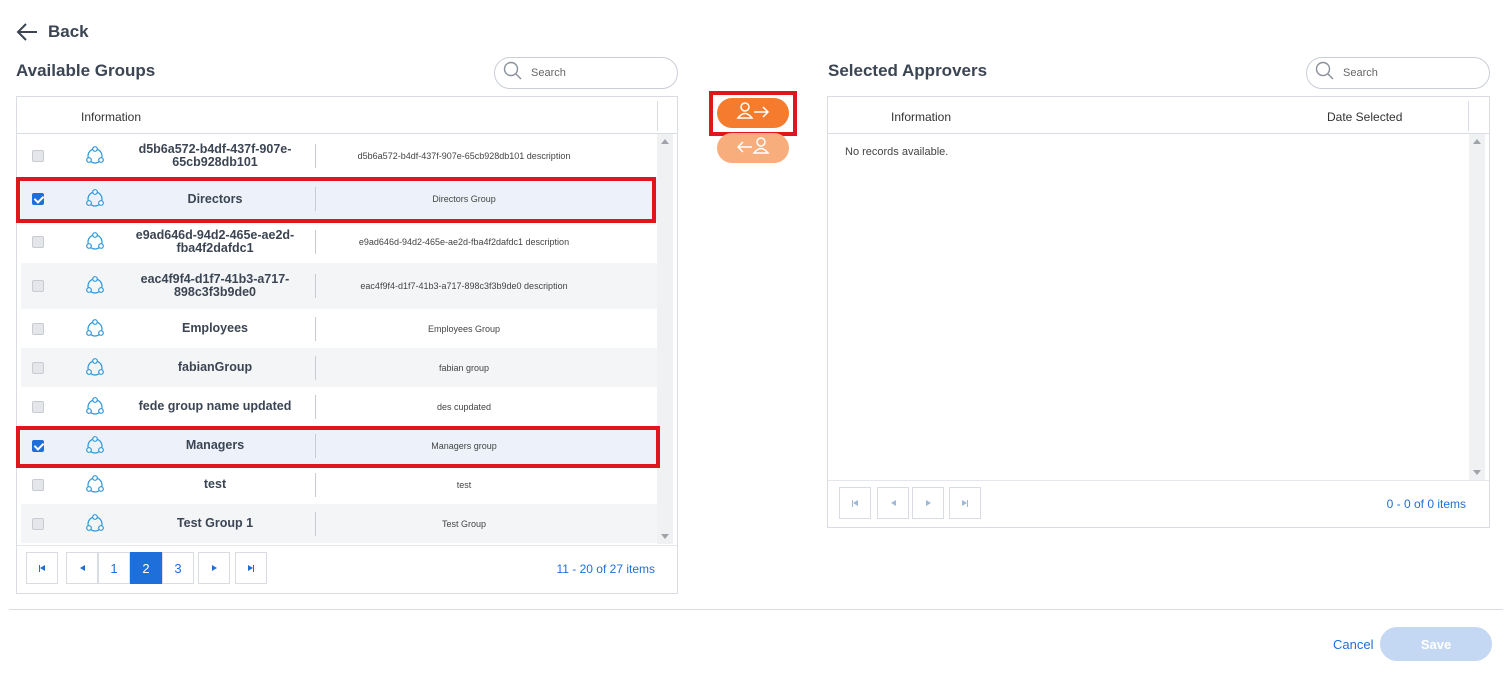 This screenshot has height=676, width=1512. What do you see at coordinates (464, 445) in the screenshot?
I see `group-description: Managers group` at bounding box center [464, 445].